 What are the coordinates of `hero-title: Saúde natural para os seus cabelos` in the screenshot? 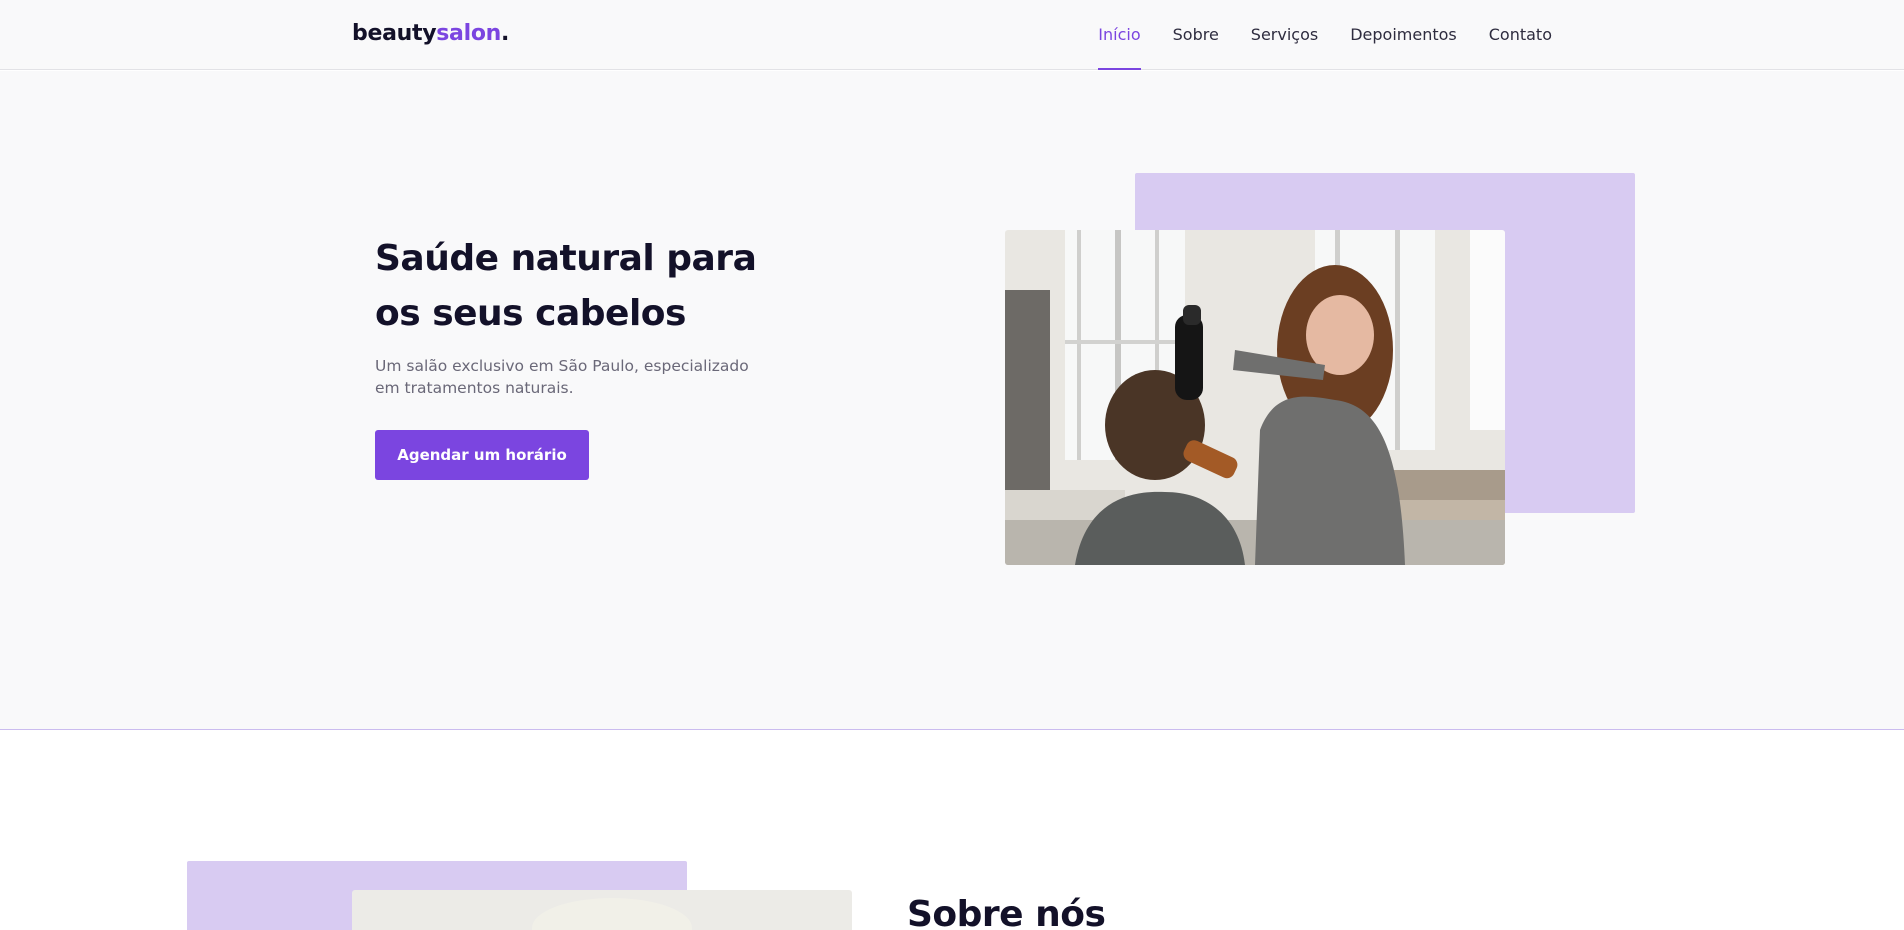 It's located at (566, 286).